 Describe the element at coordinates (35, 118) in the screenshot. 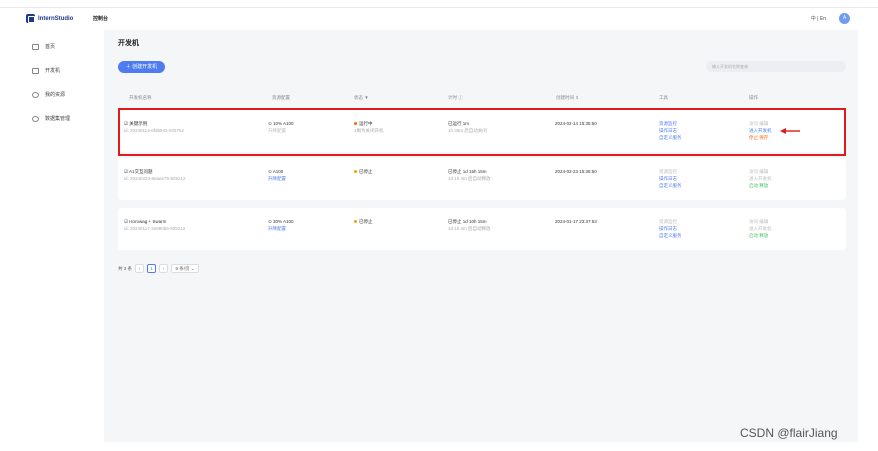

I see `database-icon` at that location.